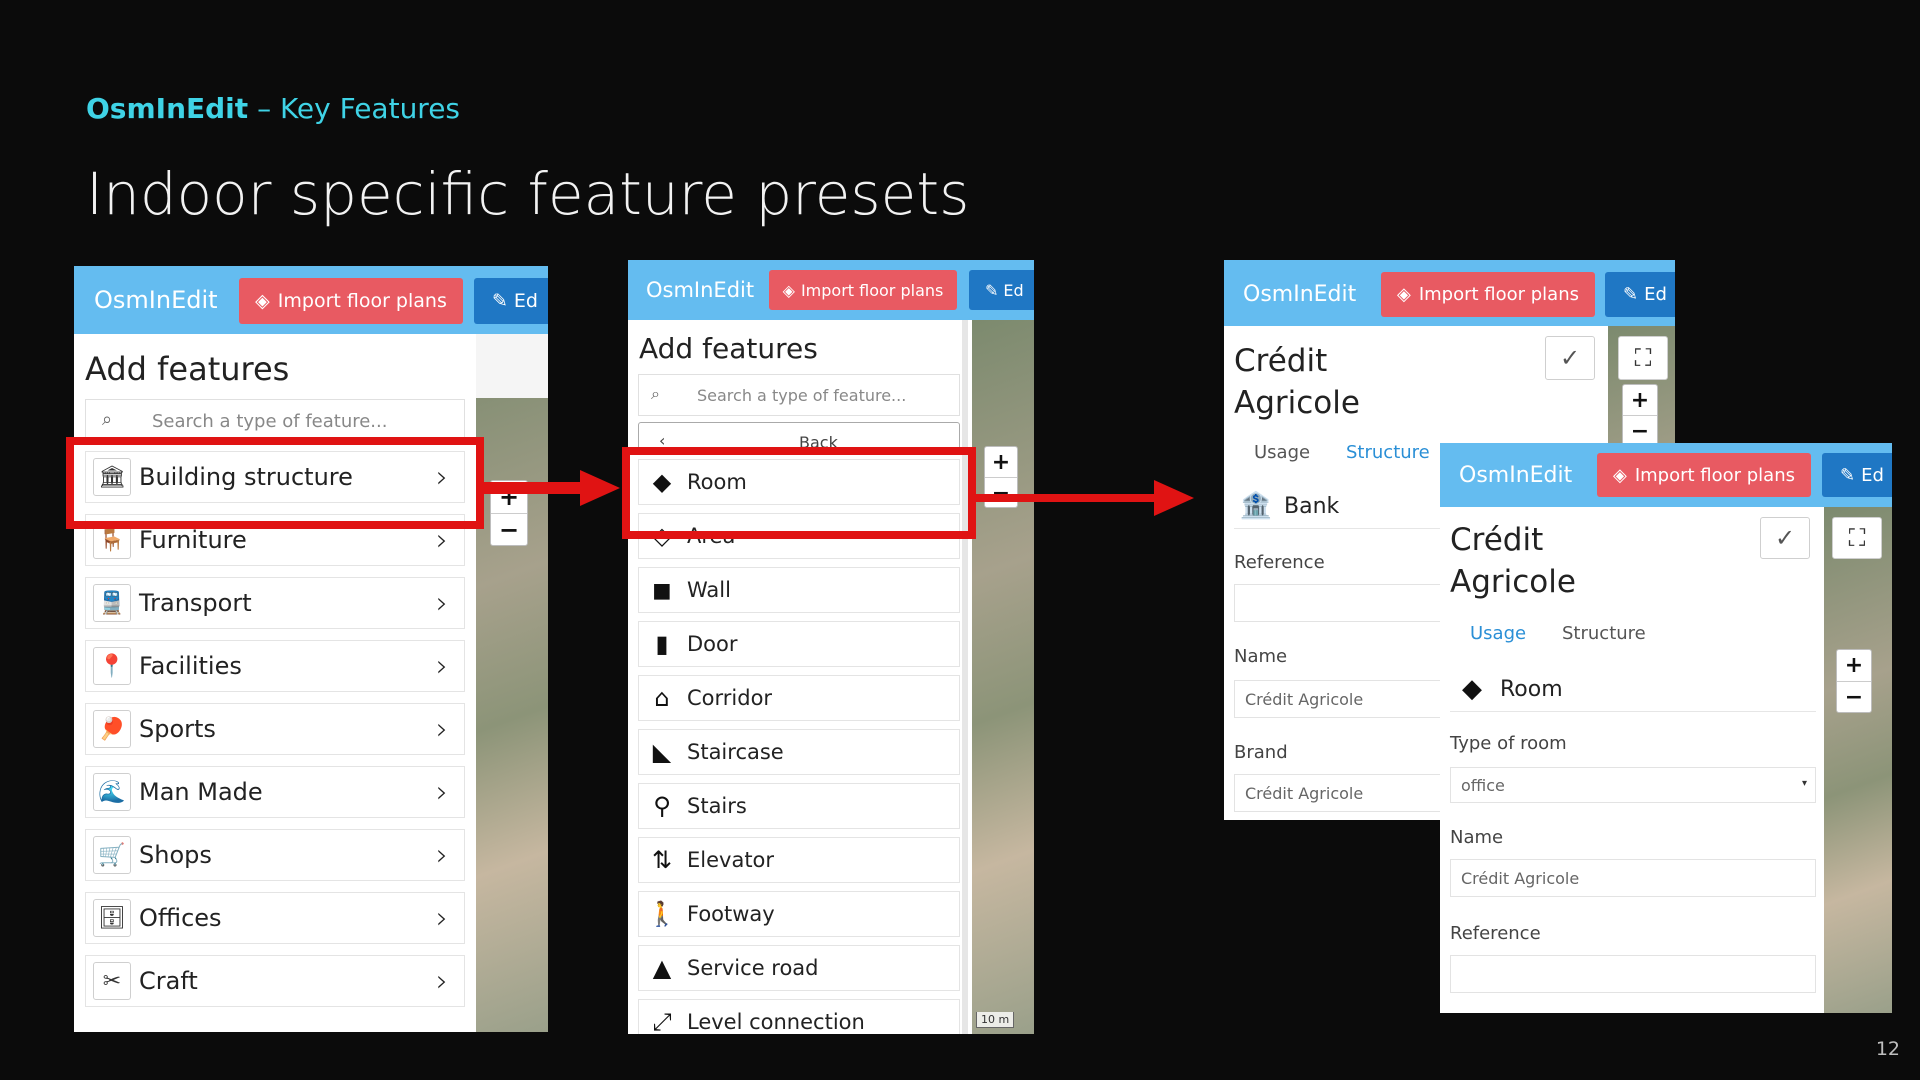  I want to click on name-field: Crédit Agricole, so click(1633, 878).